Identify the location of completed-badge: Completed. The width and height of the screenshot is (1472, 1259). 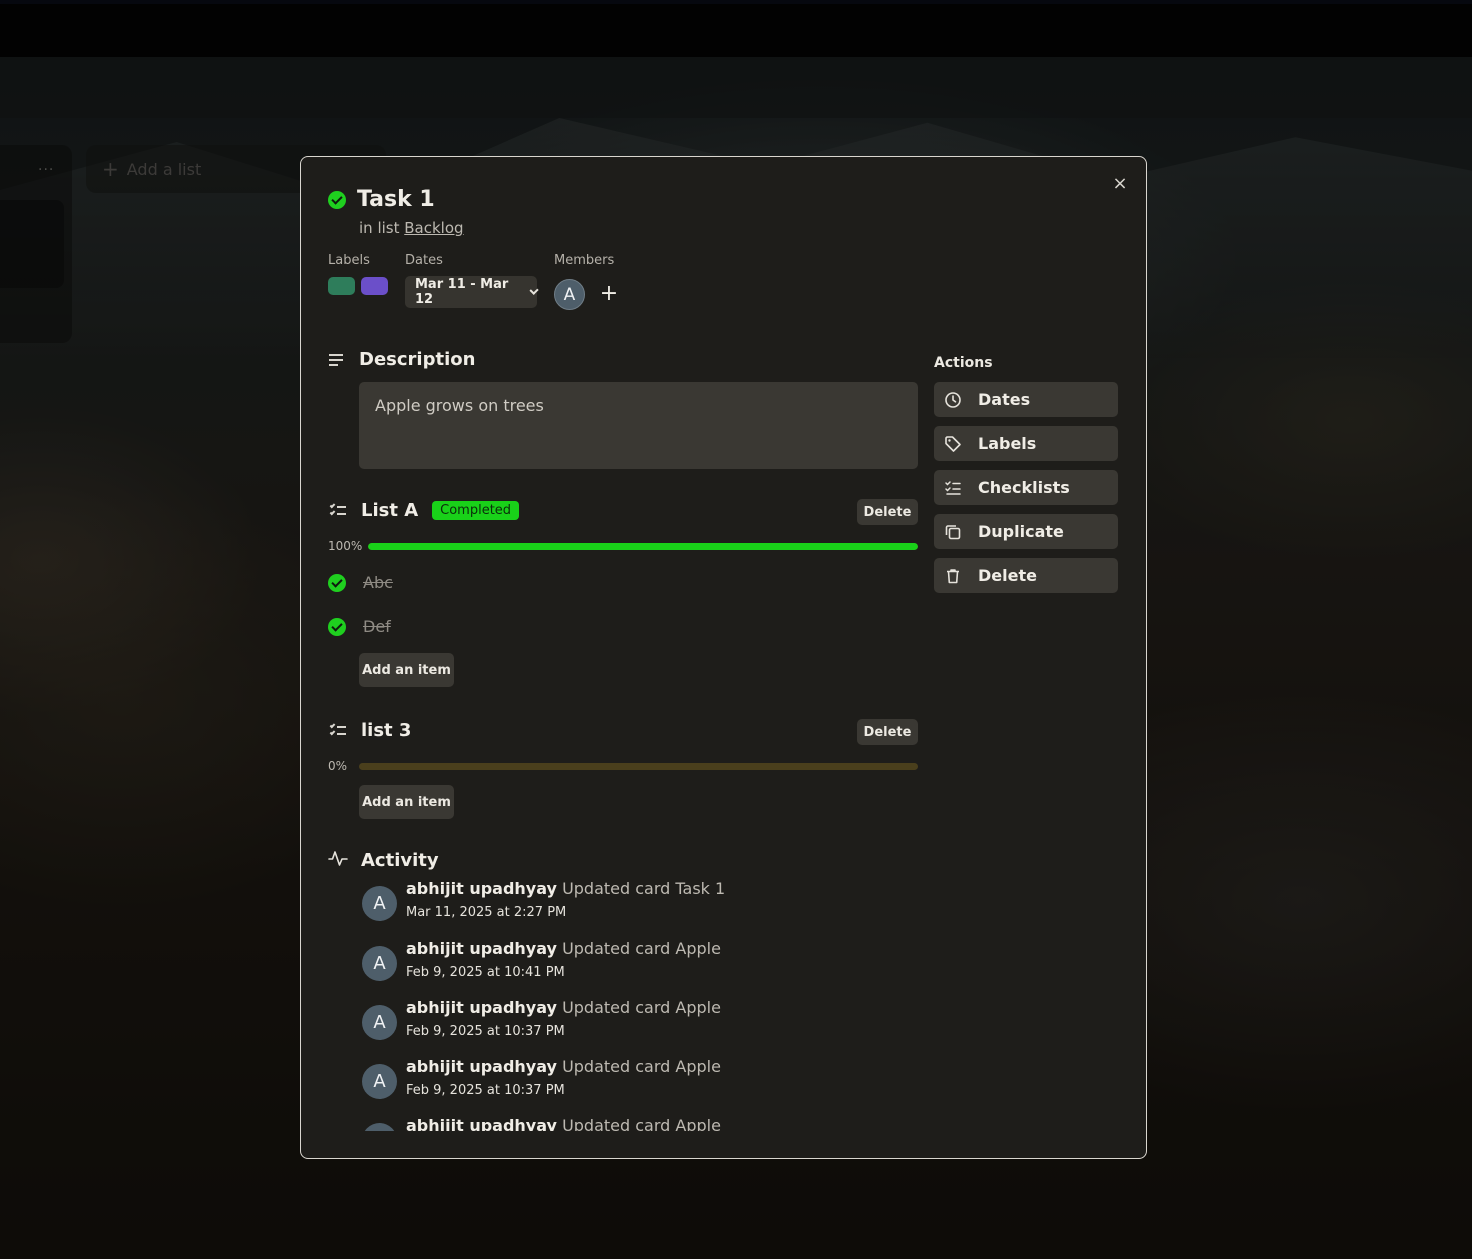
(476, 510).